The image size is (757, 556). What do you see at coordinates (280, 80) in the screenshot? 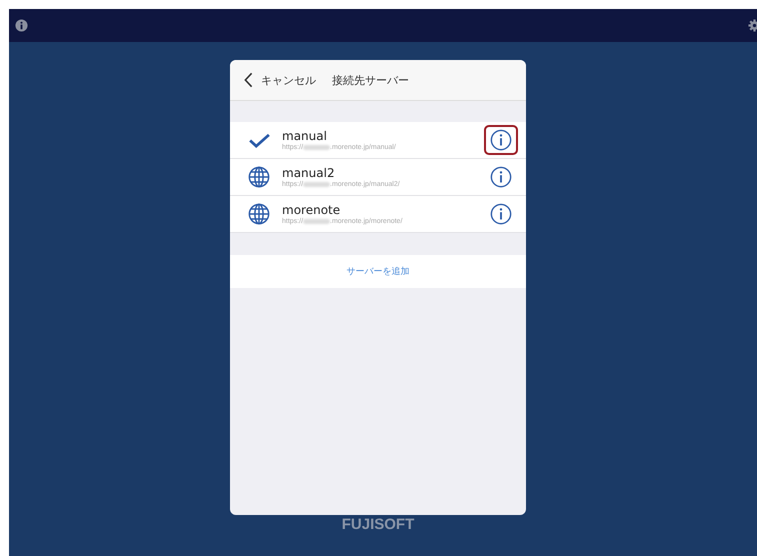
I see `cancel-button: キャンセル` at bounding box center [280, 80].